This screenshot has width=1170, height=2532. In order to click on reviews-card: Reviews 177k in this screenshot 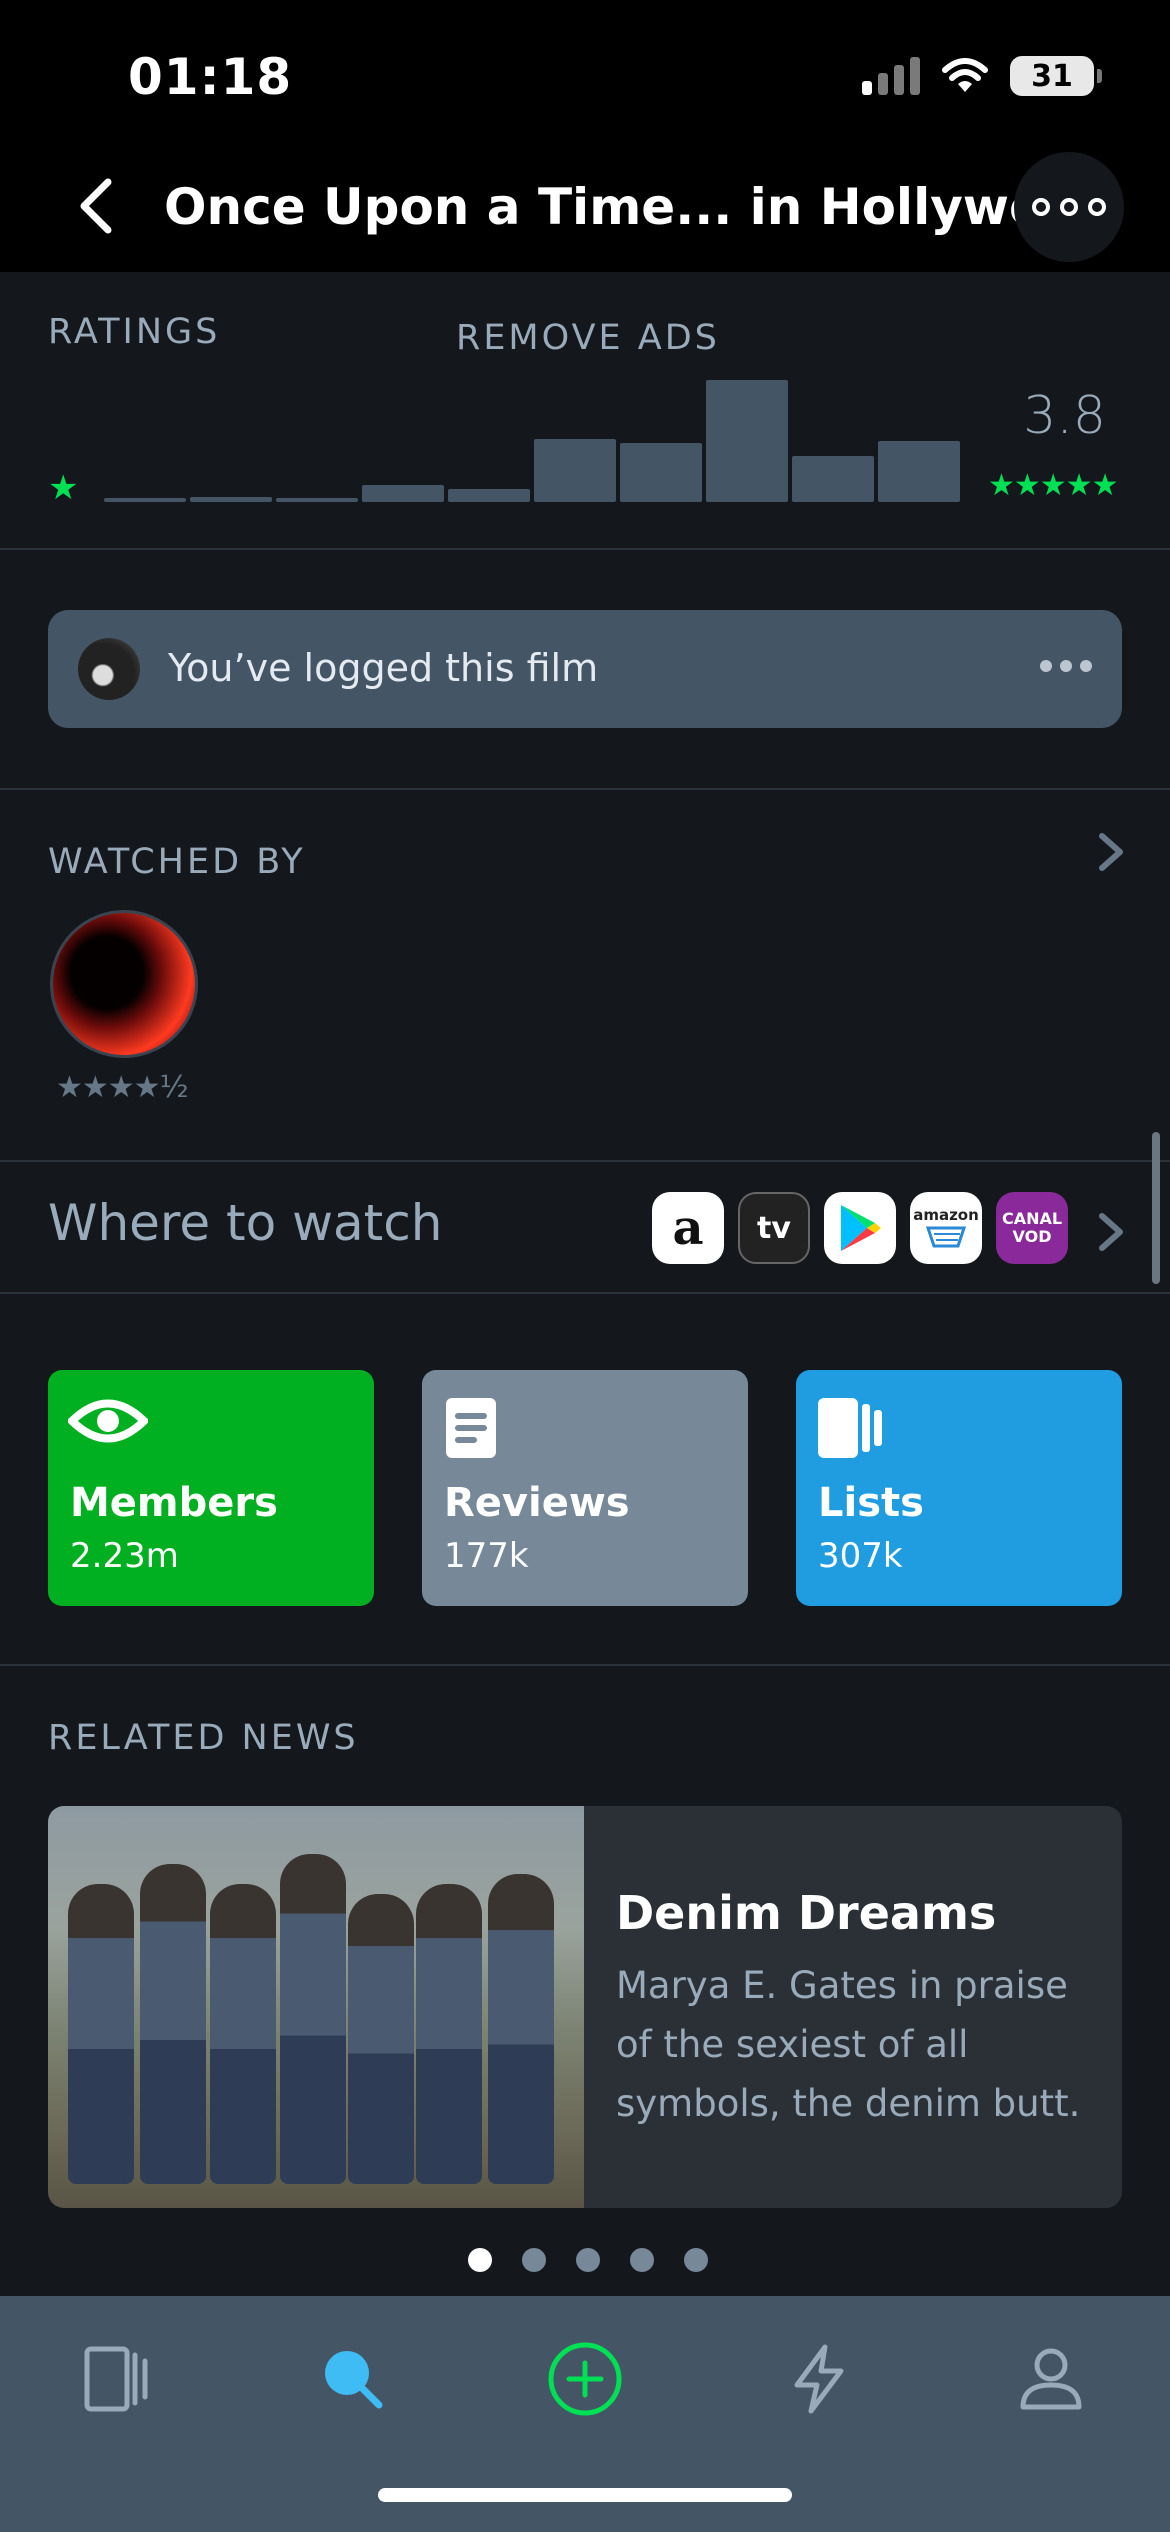, I will do `click(585, 1488)`.